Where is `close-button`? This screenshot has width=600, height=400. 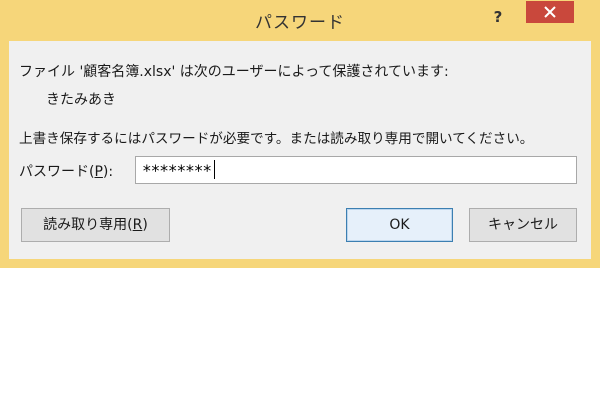
close-button is located at coordinates (550, 12).